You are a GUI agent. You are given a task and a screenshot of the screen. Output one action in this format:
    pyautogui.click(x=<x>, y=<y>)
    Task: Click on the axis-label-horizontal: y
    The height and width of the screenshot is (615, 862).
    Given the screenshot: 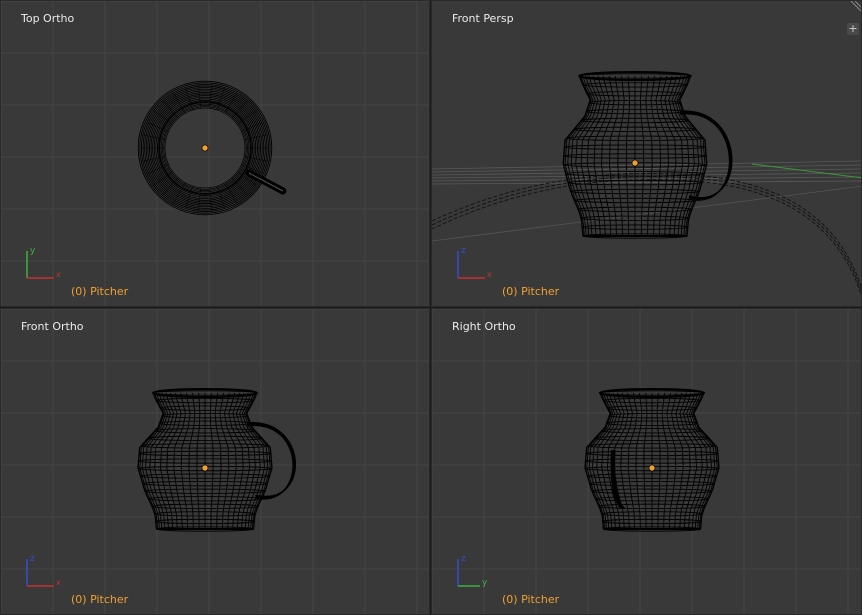 What is the action you would take?
    pyautogui.click(x=485, y=583)
    